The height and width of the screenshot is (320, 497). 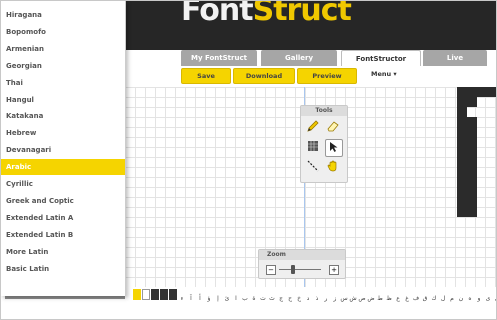 What do you see at coordinates (333, 167) in the screenshot?
I see `hand-icon` at bounding box center [333, 167].